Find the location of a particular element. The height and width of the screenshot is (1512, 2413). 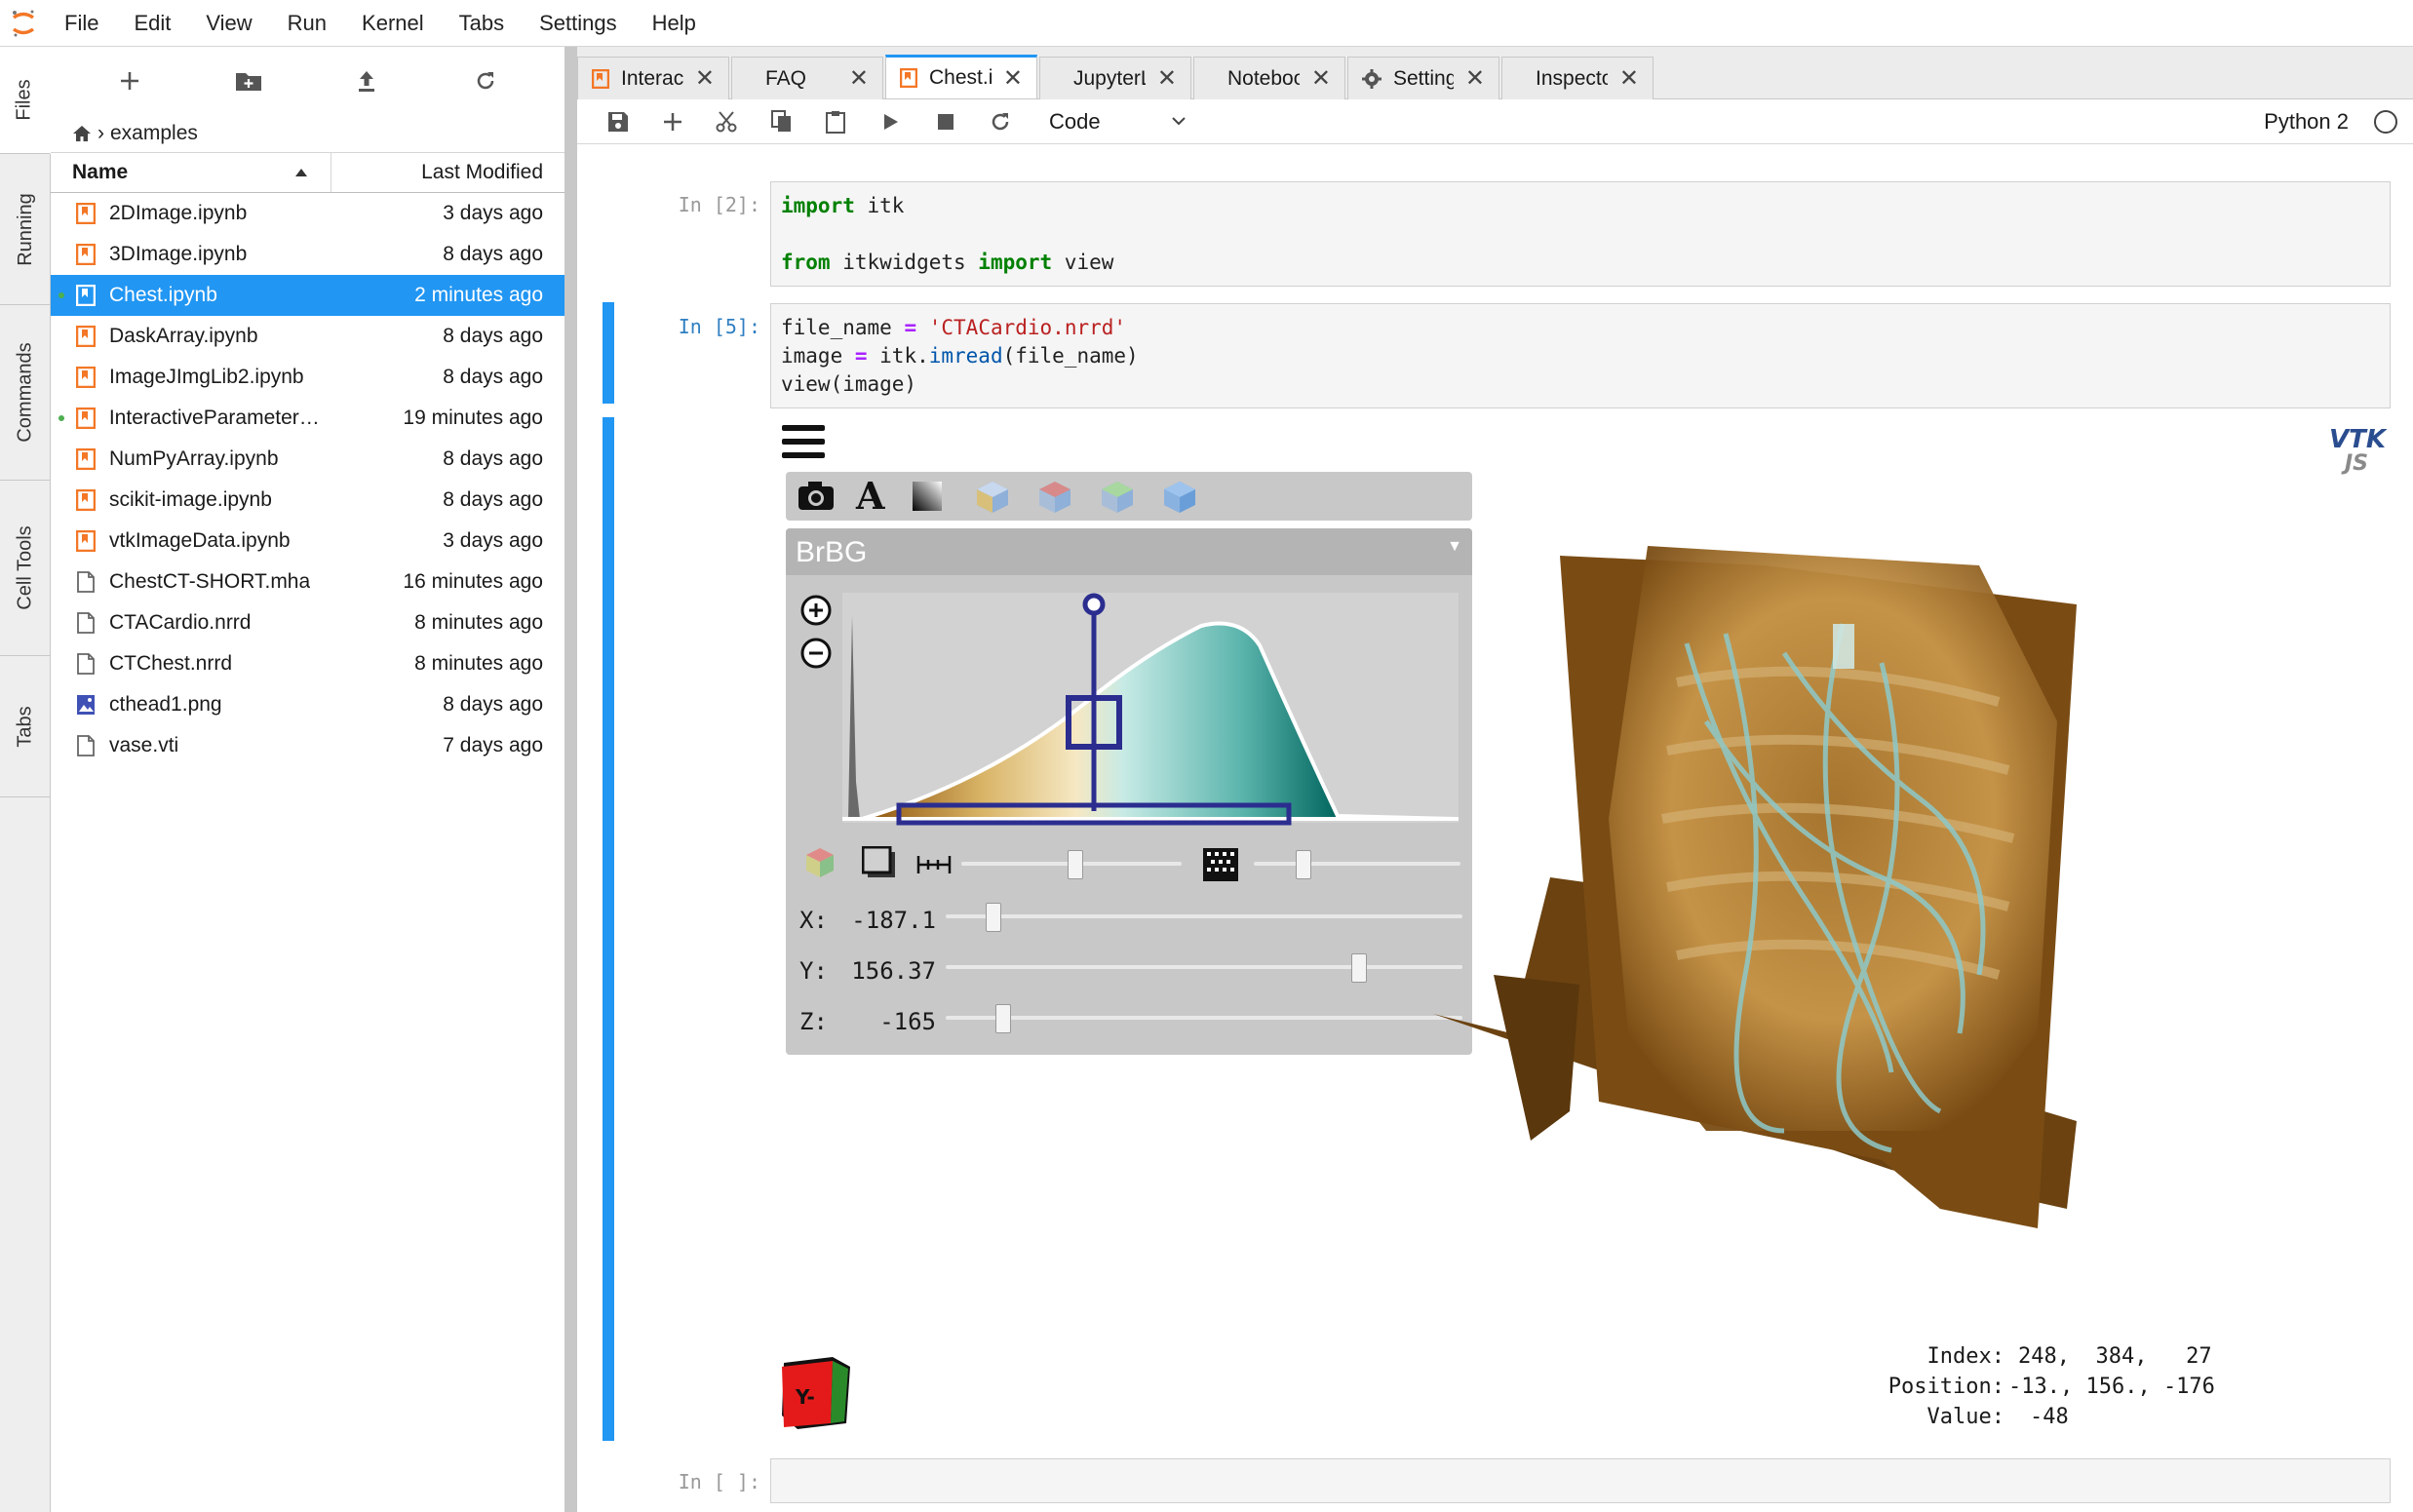

view-z-cube-icon is located at coordinates (1117, 497).